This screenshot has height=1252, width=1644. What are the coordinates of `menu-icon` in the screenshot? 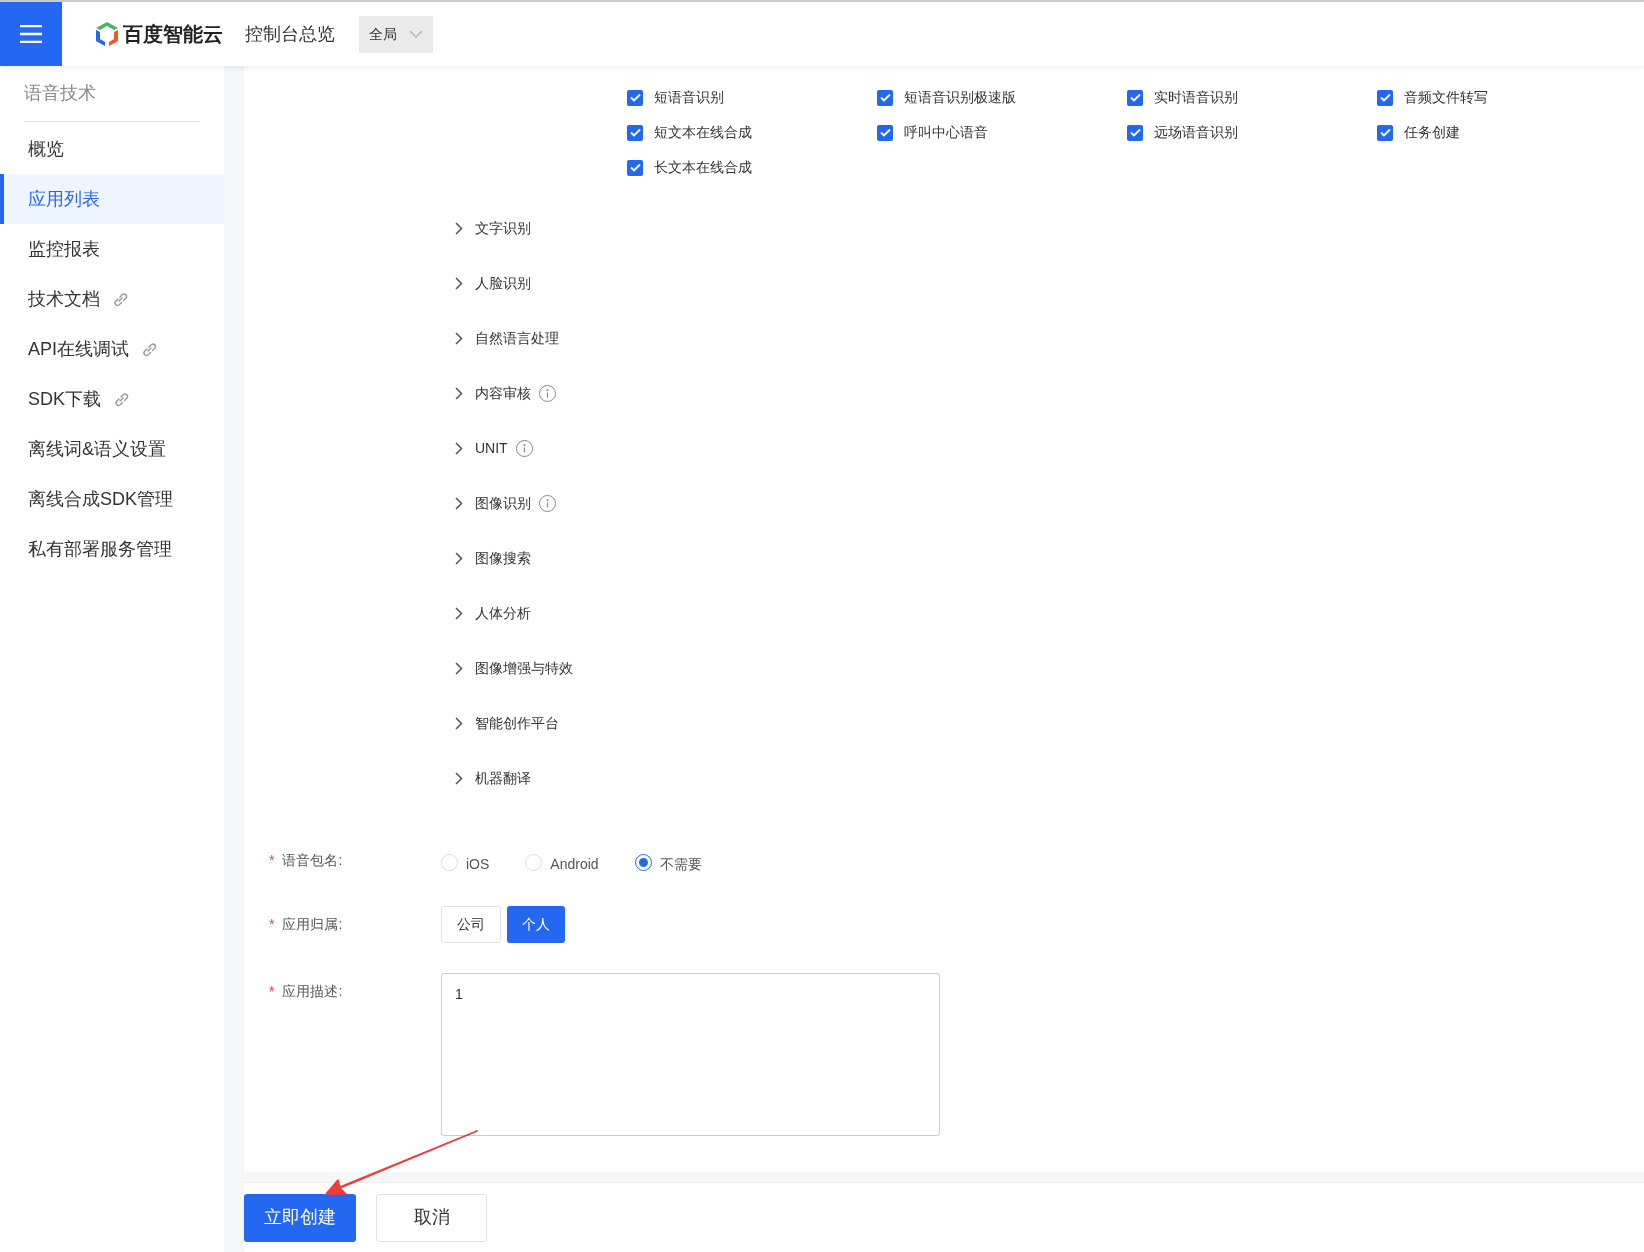 It's located at (31, 34).